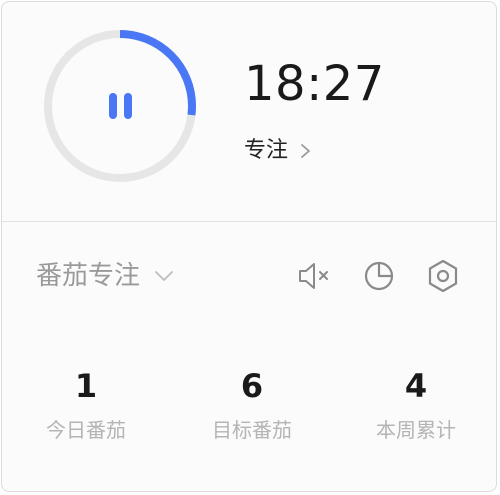 Image resolution: width=500 pixels, height=495 pixels. I want to click on timer-display: 18:27, so click(314, 84).